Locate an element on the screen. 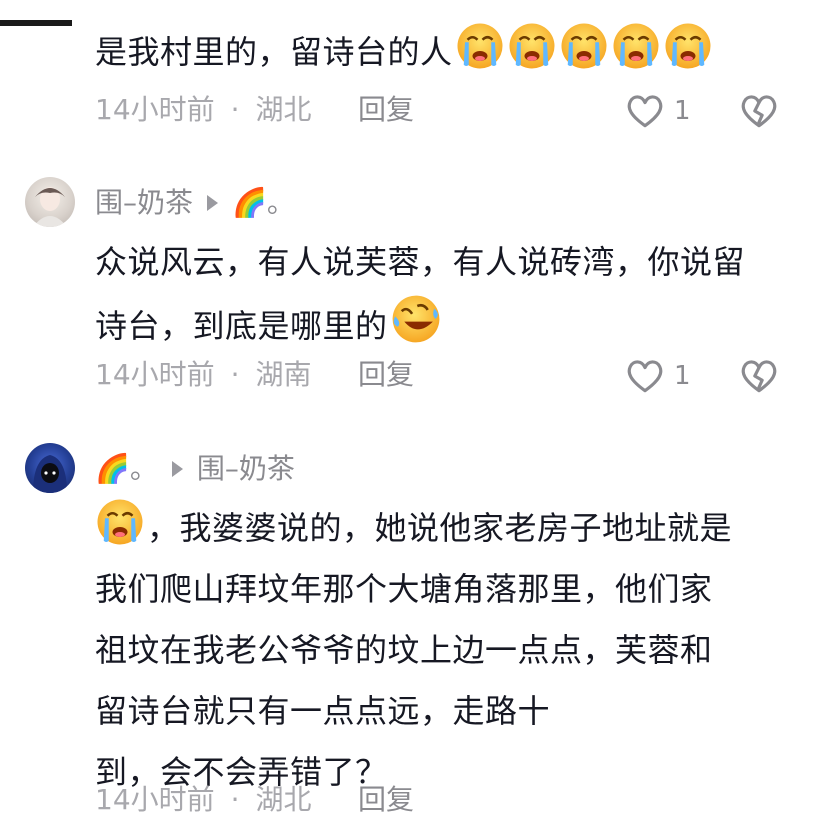 This screenshot has height=840, width=825. comment-text: 是我村里的，留诗台的人 is located at coordinates (404, 52).